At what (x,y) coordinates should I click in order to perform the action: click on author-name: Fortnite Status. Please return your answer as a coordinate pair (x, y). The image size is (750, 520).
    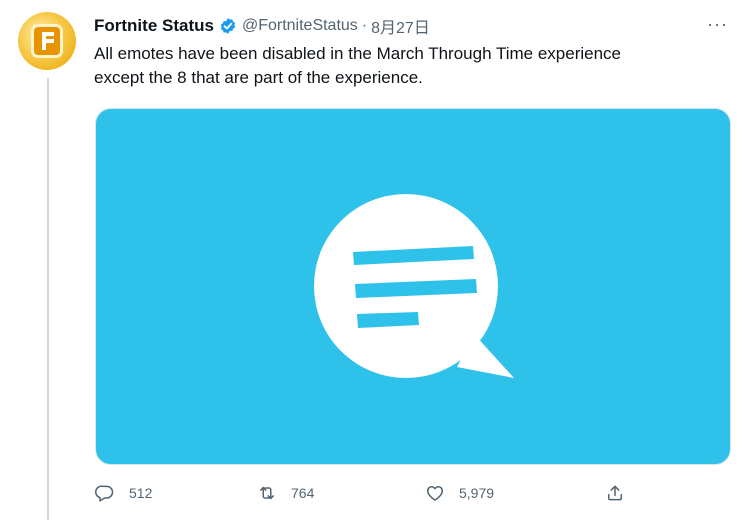
    Looking at the image, I should click on (154, 26).